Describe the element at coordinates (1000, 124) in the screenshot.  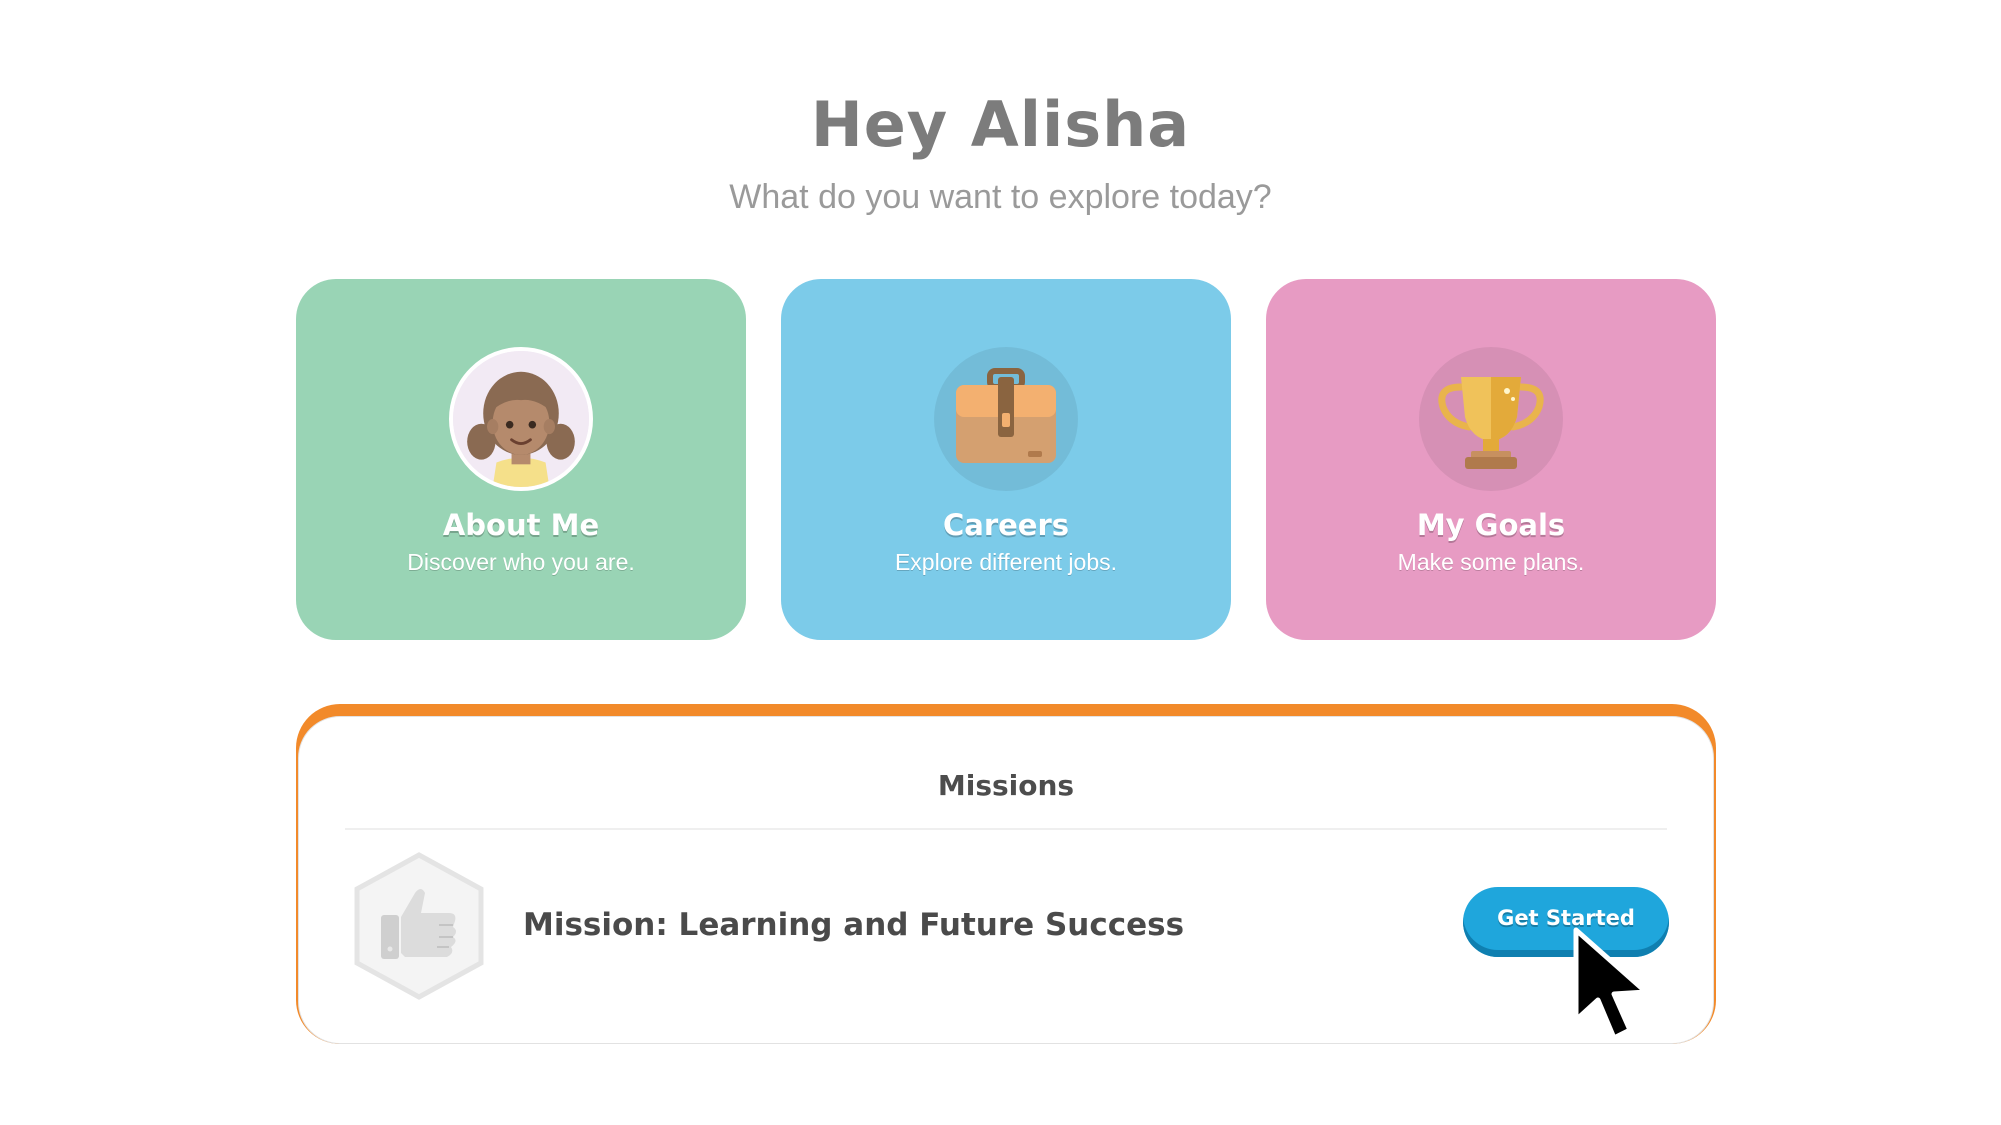
I see `greeting-title: Hey Alisha` at that location.